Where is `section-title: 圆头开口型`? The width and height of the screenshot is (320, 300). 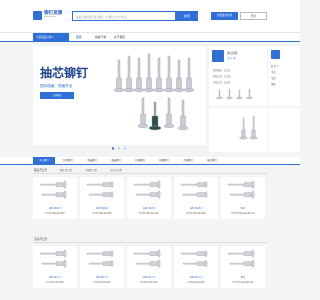 section-title: 圆头开口型 is located at coordinates (40, 170).